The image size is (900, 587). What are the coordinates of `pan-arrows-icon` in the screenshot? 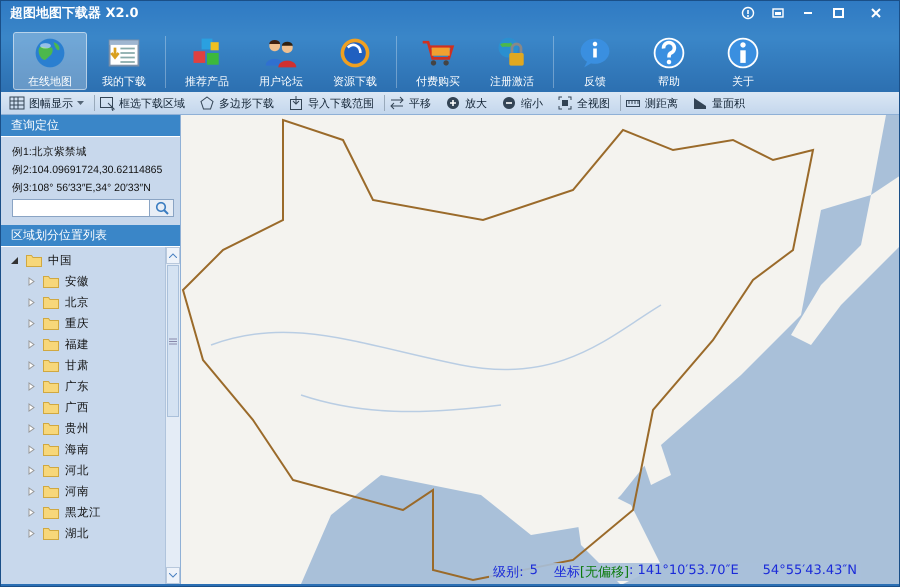 It's located at (397, 103).